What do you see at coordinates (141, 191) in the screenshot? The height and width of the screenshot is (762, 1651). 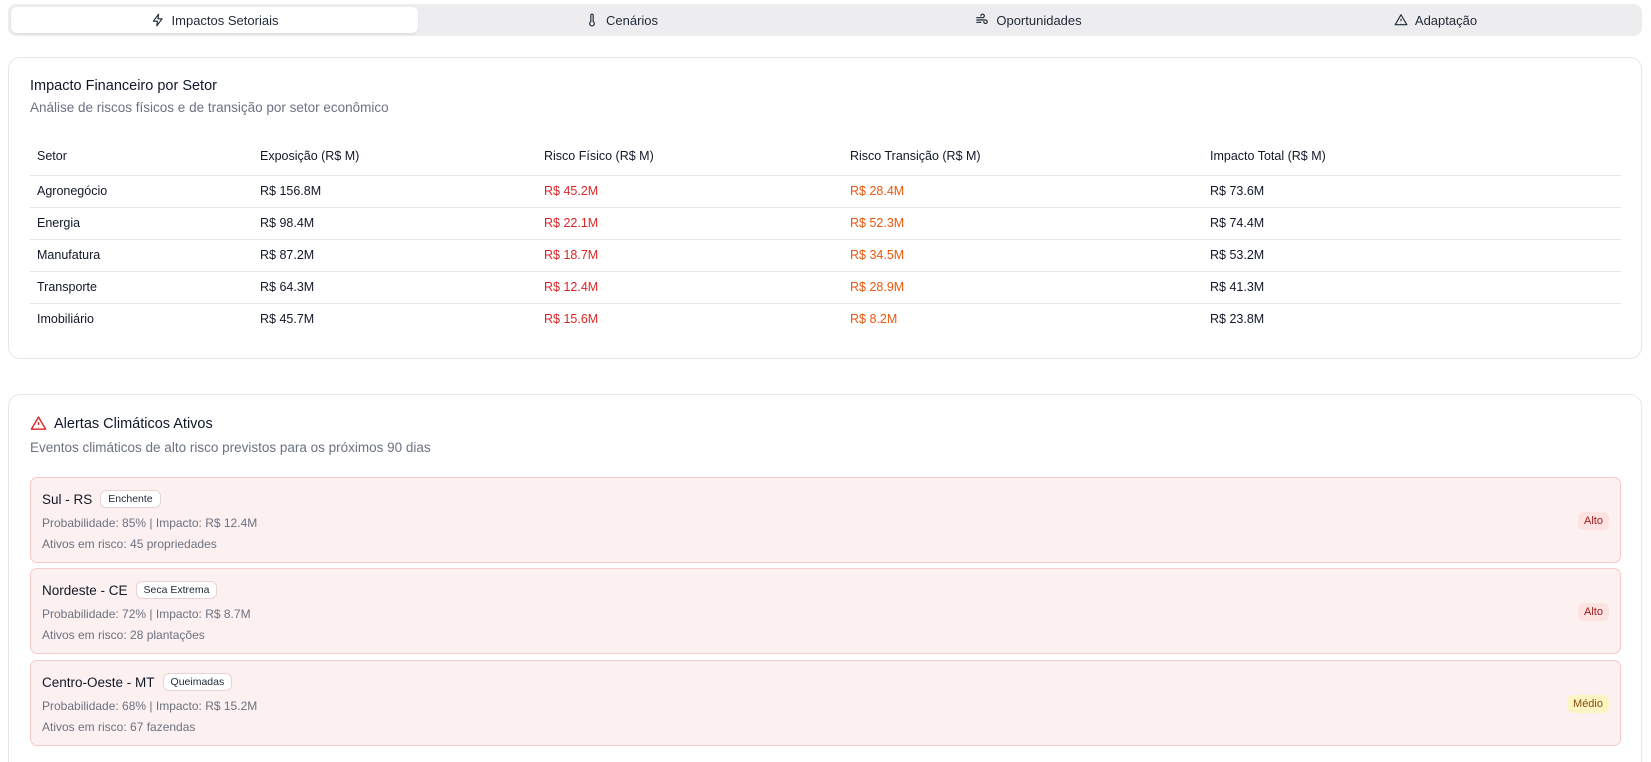 I see `sector-cell: Agronegócio` at bounding box center [141, 191].